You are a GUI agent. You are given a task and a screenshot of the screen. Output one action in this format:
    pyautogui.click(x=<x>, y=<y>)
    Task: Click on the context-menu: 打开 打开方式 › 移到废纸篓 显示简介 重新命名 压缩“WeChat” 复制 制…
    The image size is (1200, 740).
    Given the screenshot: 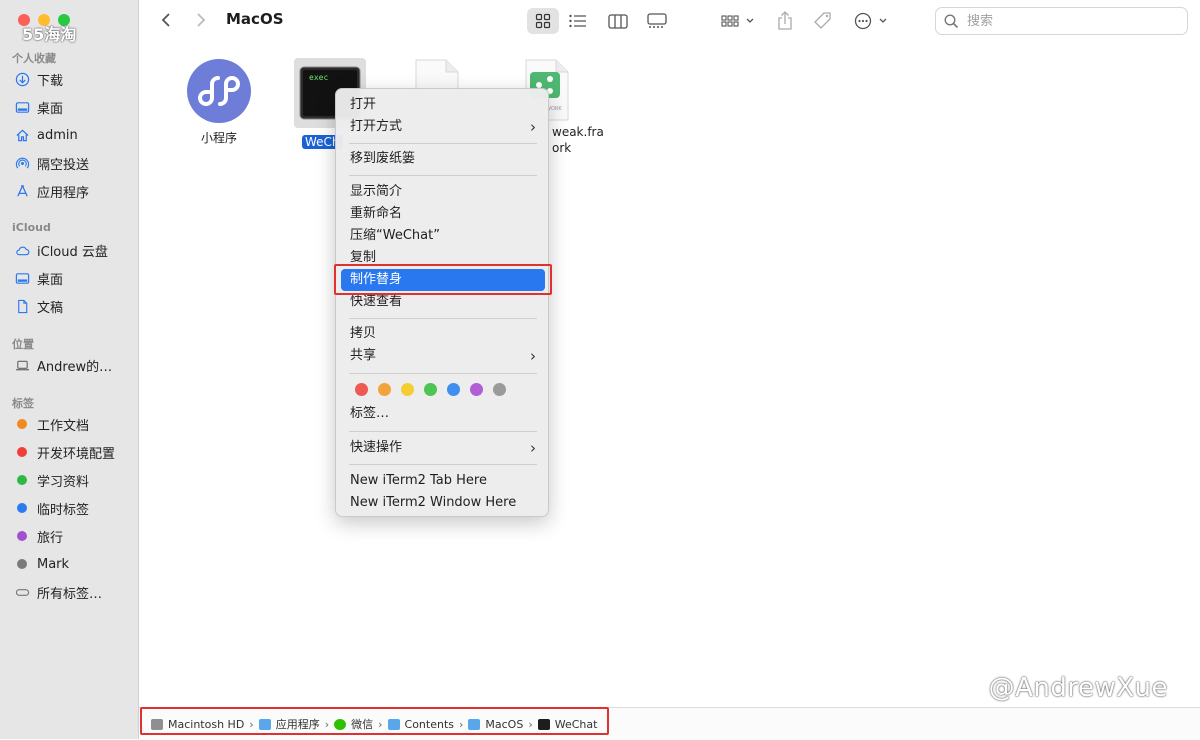 What is the action you would take?
    pyautogui.click(x=442, y=302)
    